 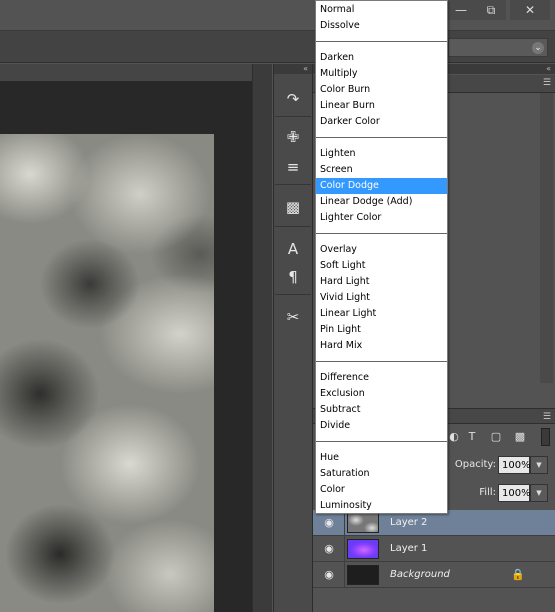 What do you see at coordinates (381, 170) in the screenshot?
I see `blend-mode-item: Screen` at bounding box center [381, 170].